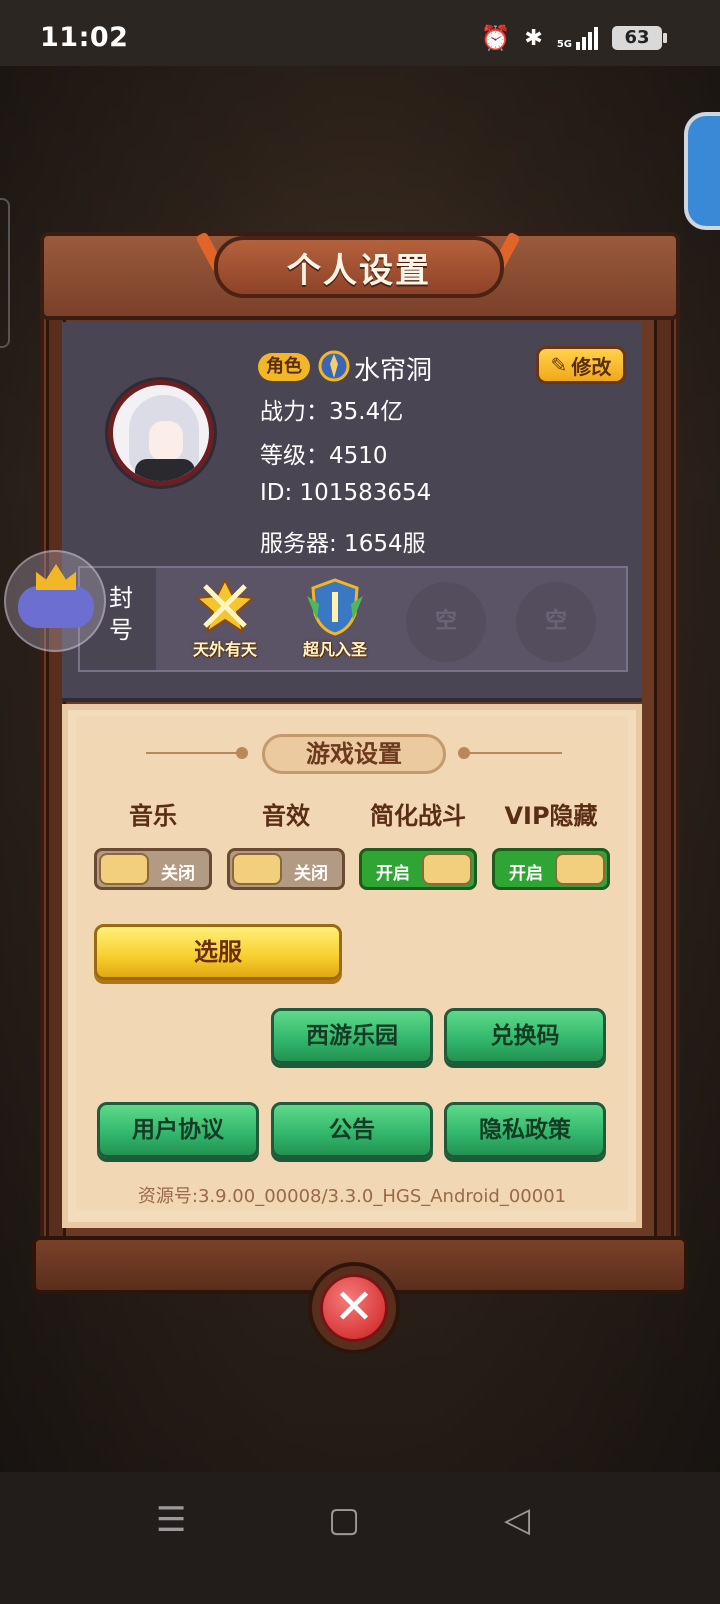 The image size is (720, 1604). I want to click on edit-label: 修改, so click(591, 366).